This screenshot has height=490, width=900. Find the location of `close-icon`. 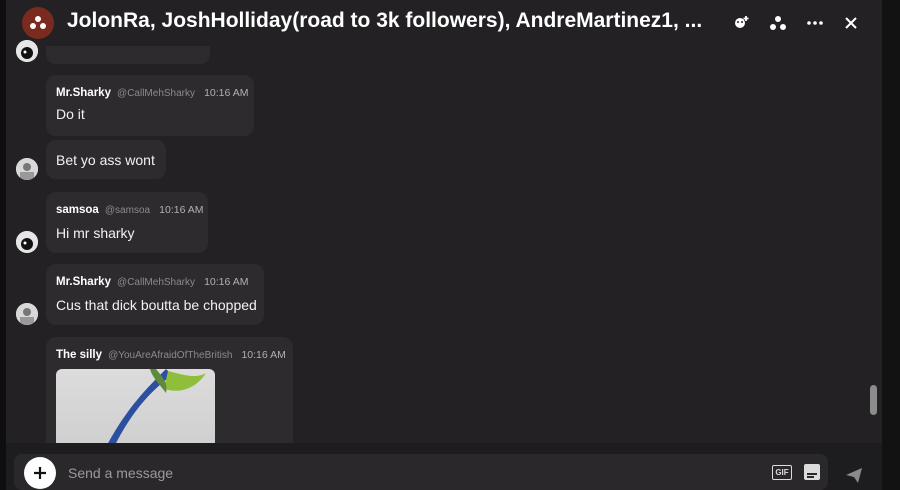

close-icon is located at coordinates (851, 23).